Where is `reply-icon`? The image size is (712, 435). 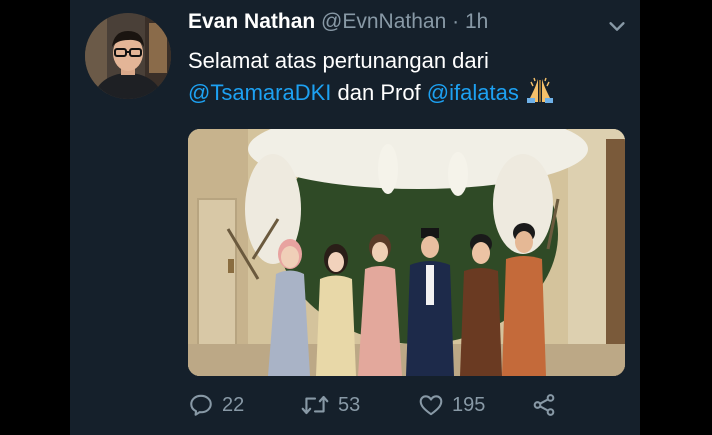 reply-icon is located at coordinates (201, 405).